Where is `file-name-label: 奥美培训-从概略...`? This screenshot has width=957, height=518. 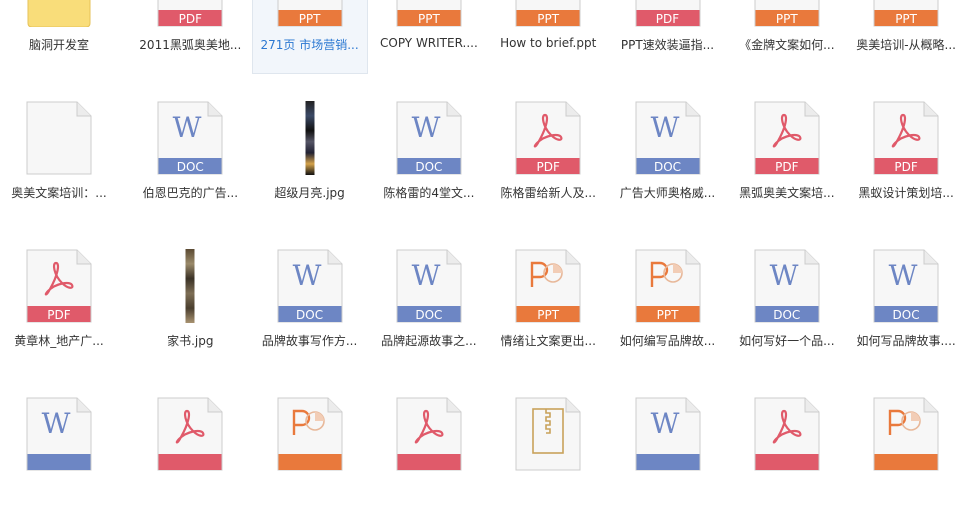 file-name-label: 奥美培训-从概略... is located at coordinates (906, 45).